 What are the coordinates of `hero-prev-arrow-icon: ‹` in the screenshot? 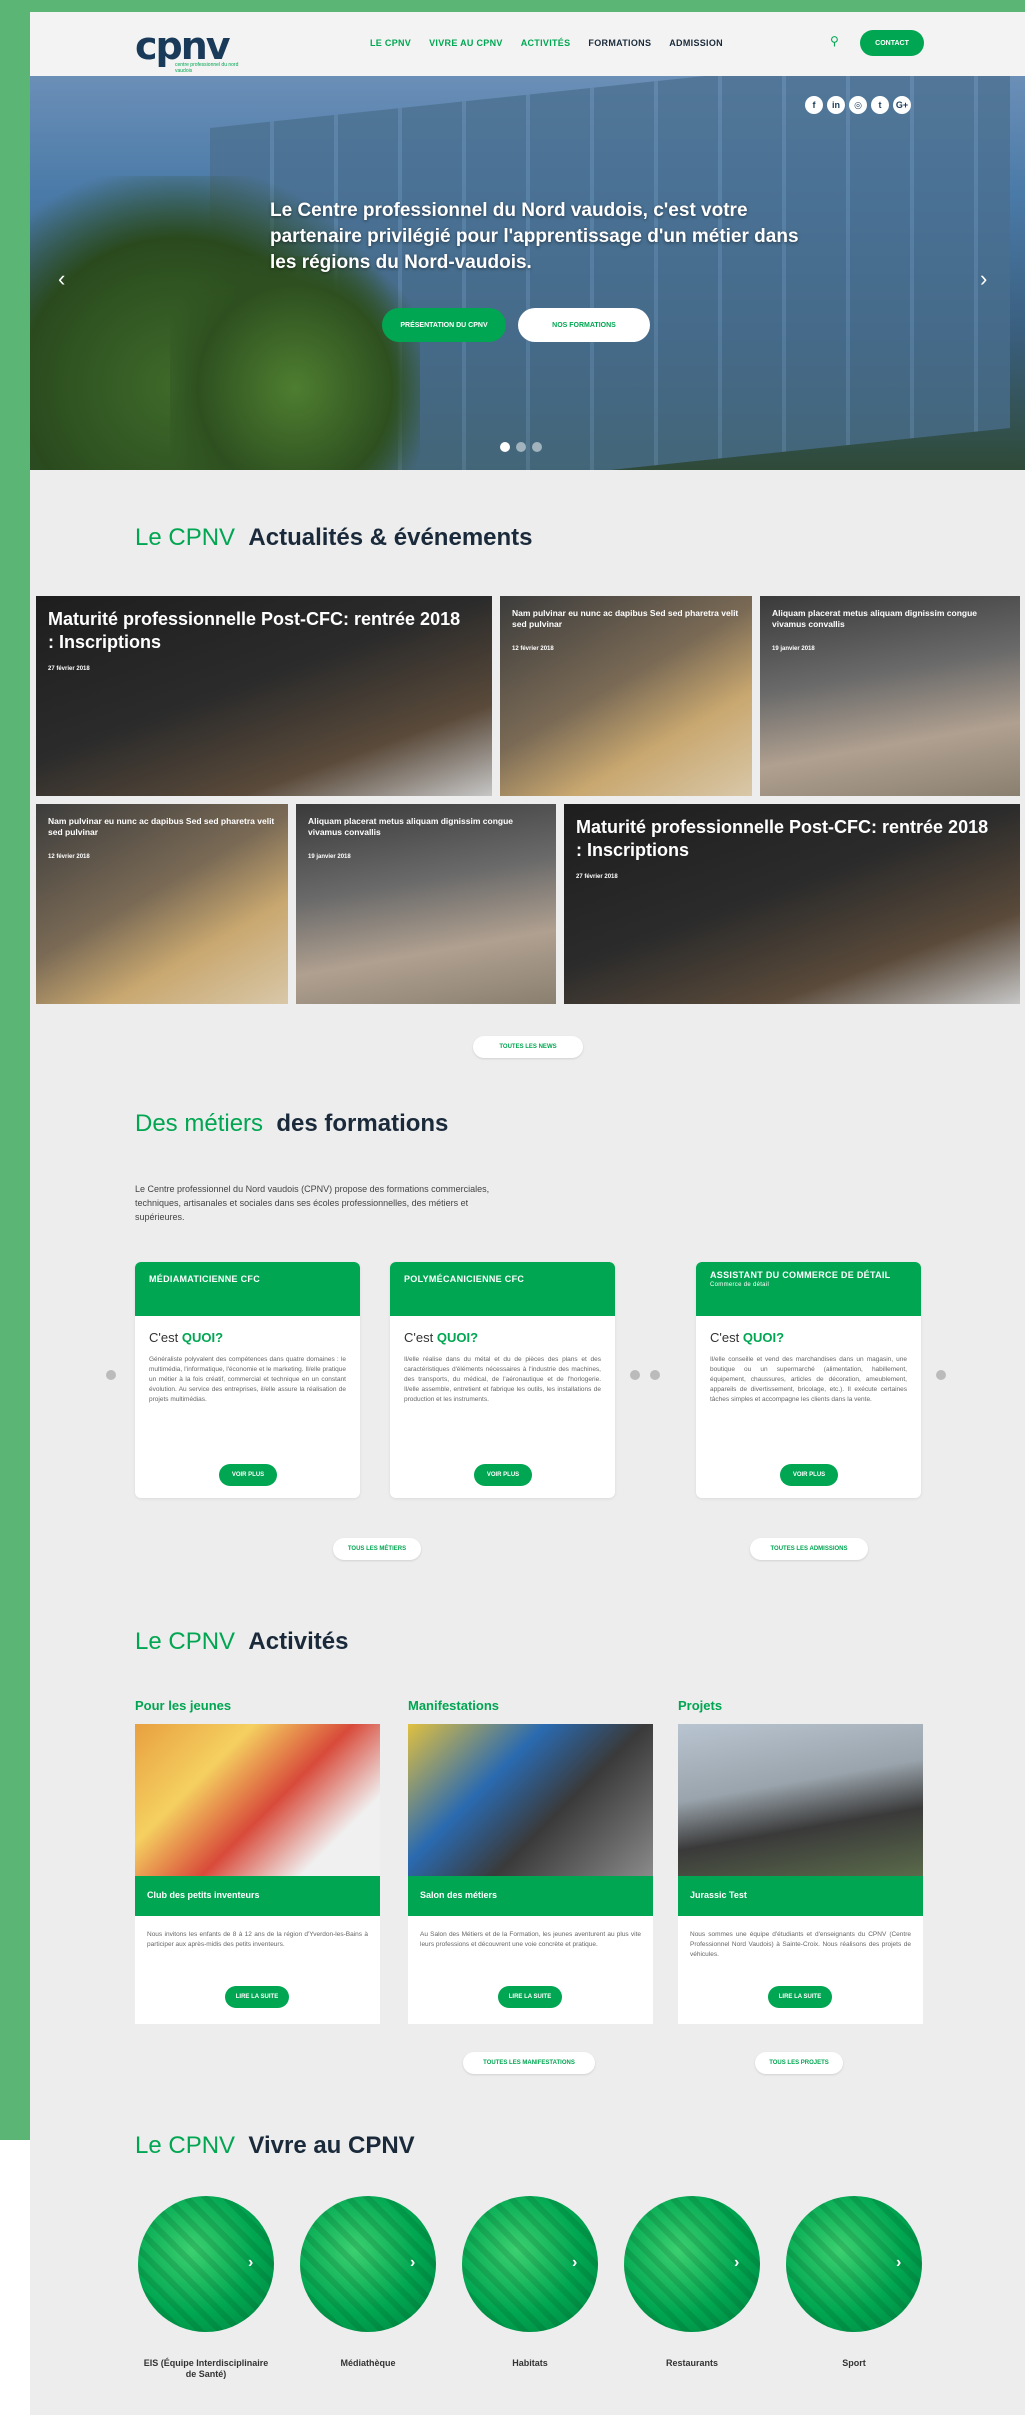 It's located at (61, 279).